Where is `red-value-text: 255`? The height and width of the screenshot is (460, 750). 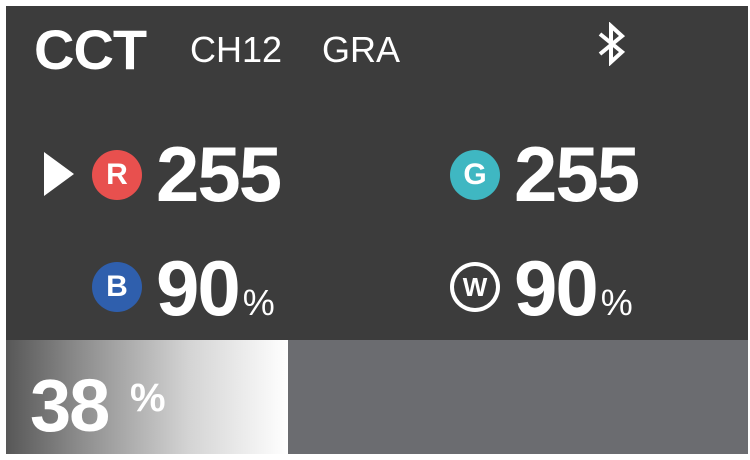 red-value-text: 255 is located at coordinates (219, 174).